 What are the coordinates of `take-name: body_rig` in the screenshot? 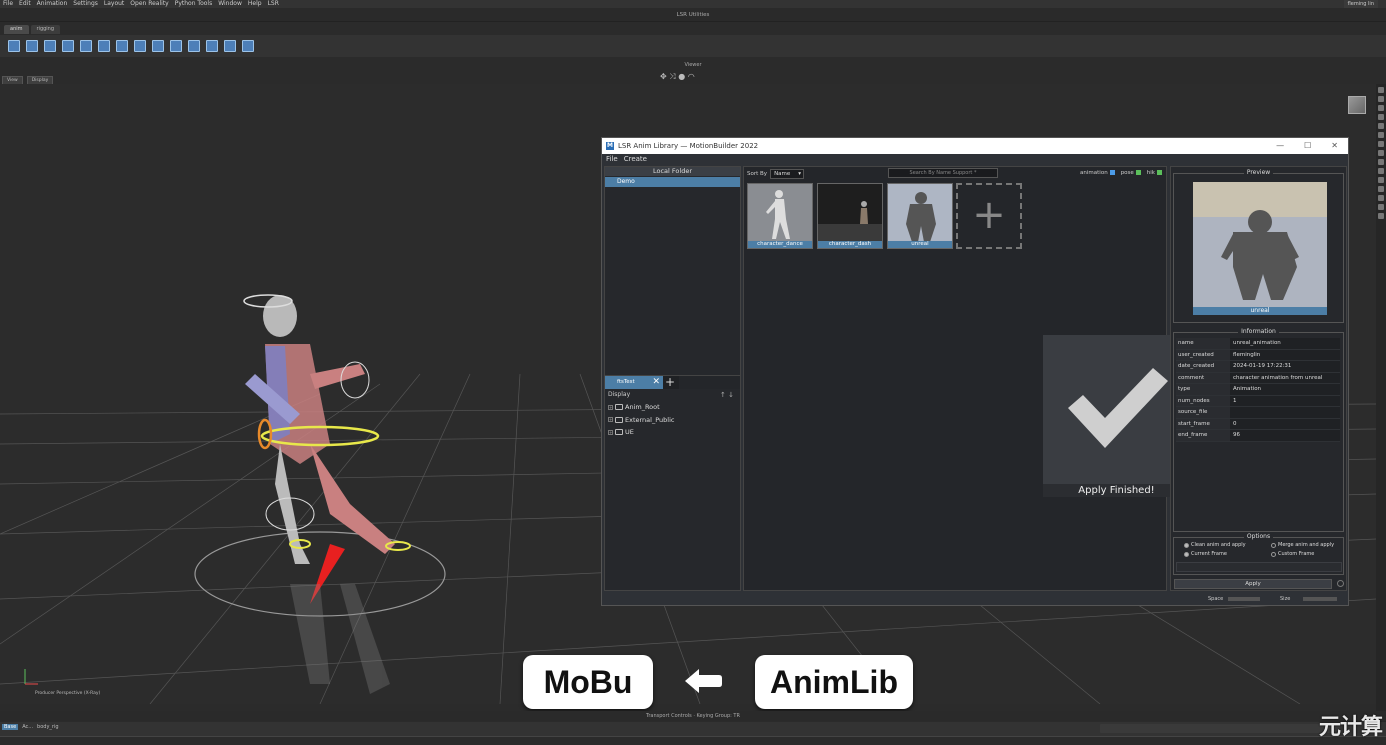 It's located at (47, 727).